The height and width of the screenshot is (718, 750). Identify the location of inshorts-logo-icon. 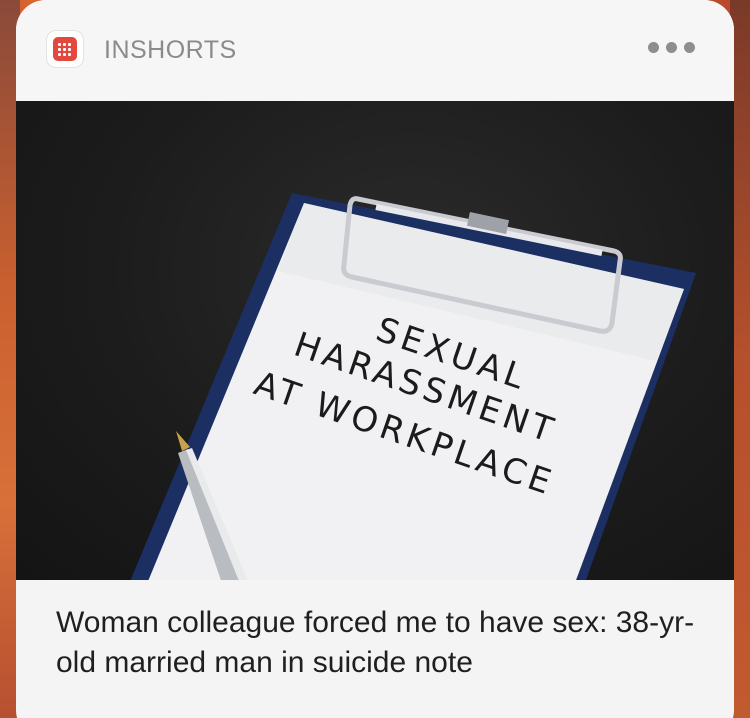
(65, 49).